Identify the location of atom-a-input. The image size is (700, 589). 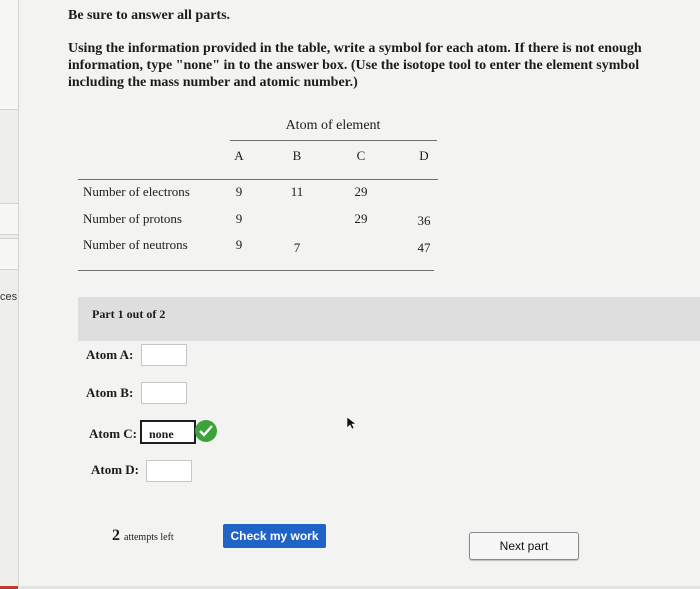
(164, 355).